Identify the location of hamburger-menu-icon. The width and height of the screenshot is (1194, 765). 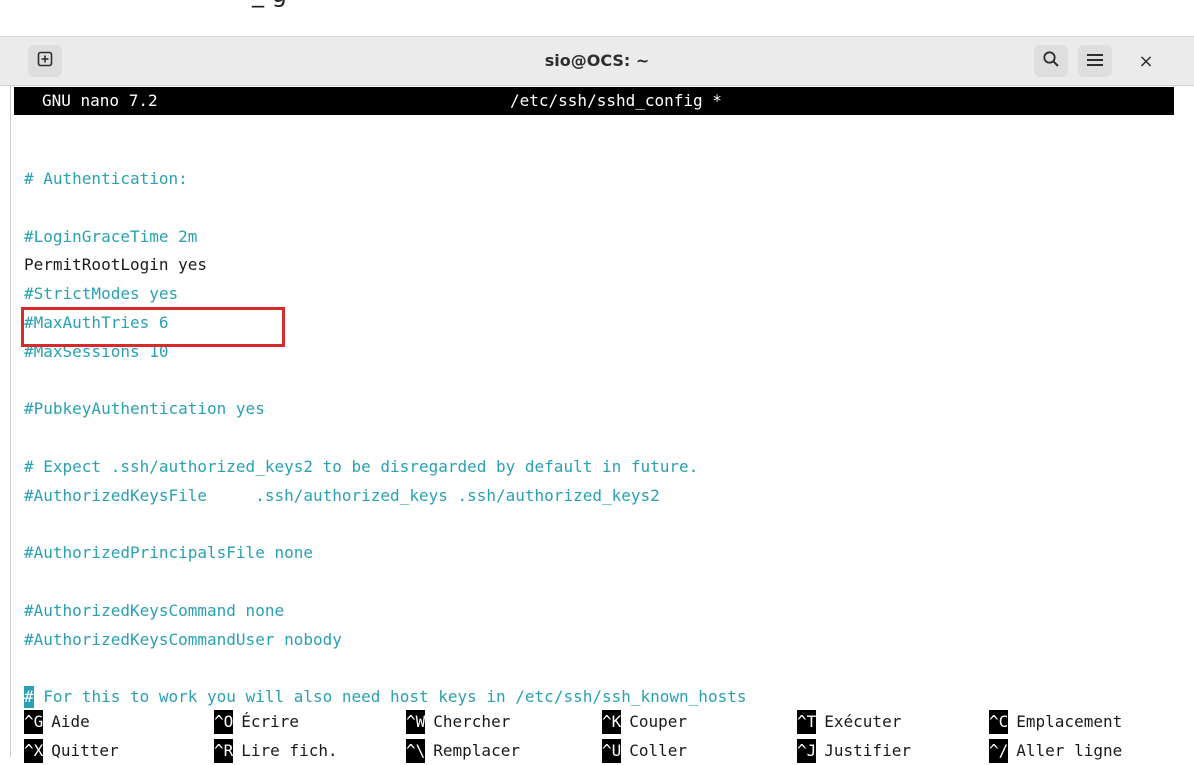
(1095, 61).